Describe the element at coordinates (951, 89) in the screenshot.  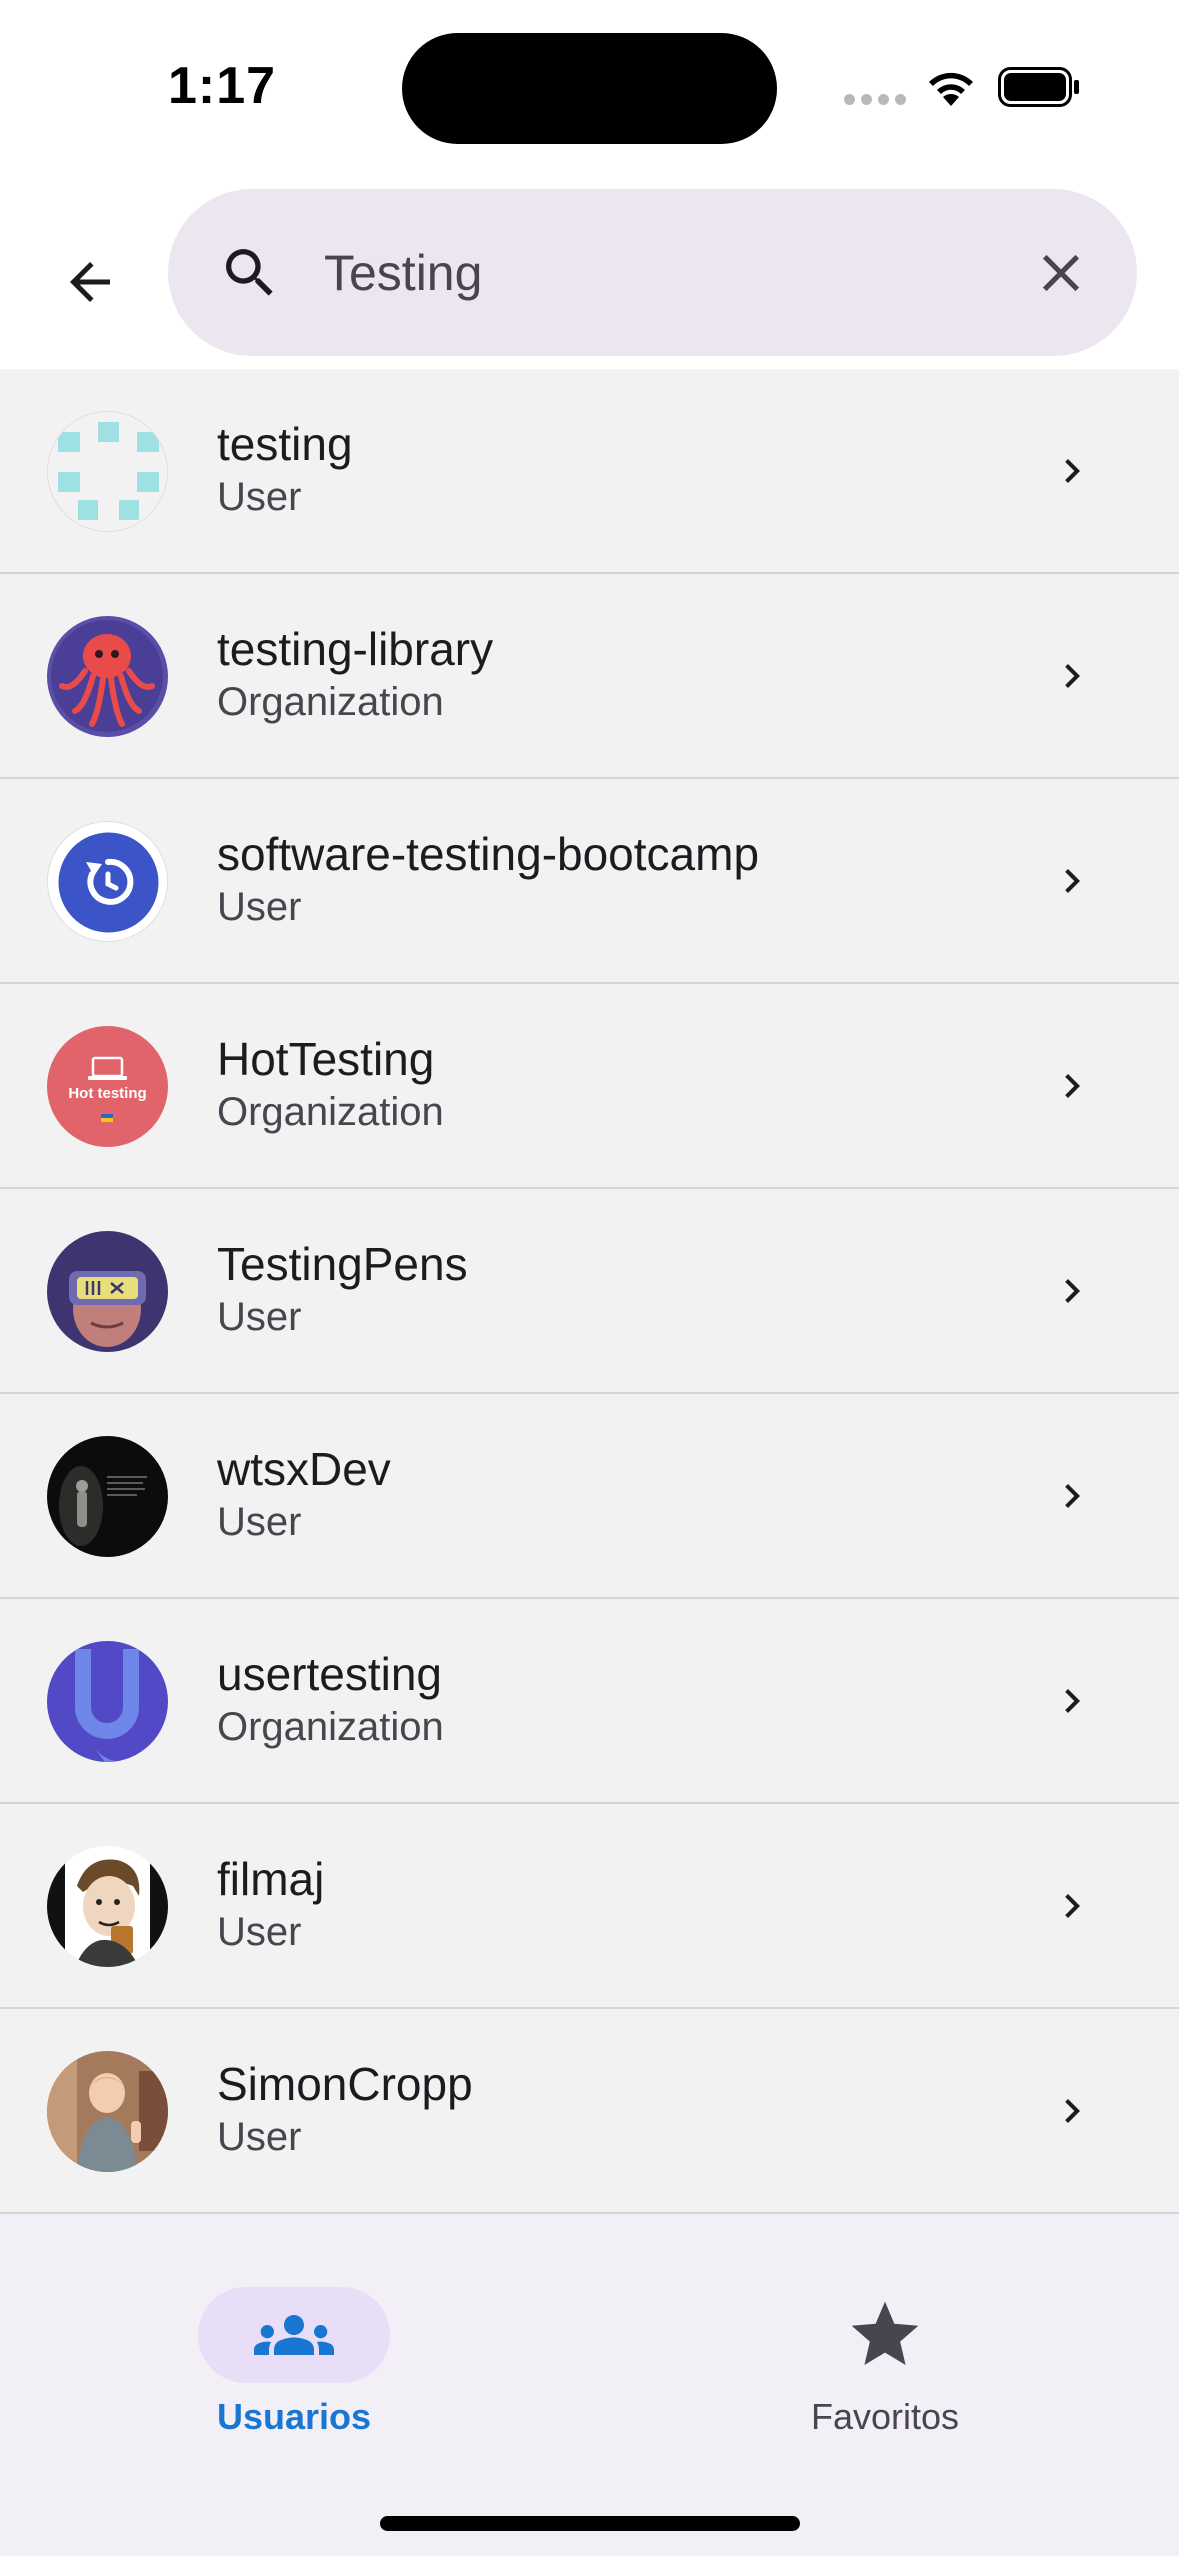
I see `wifi-icon` at that location.